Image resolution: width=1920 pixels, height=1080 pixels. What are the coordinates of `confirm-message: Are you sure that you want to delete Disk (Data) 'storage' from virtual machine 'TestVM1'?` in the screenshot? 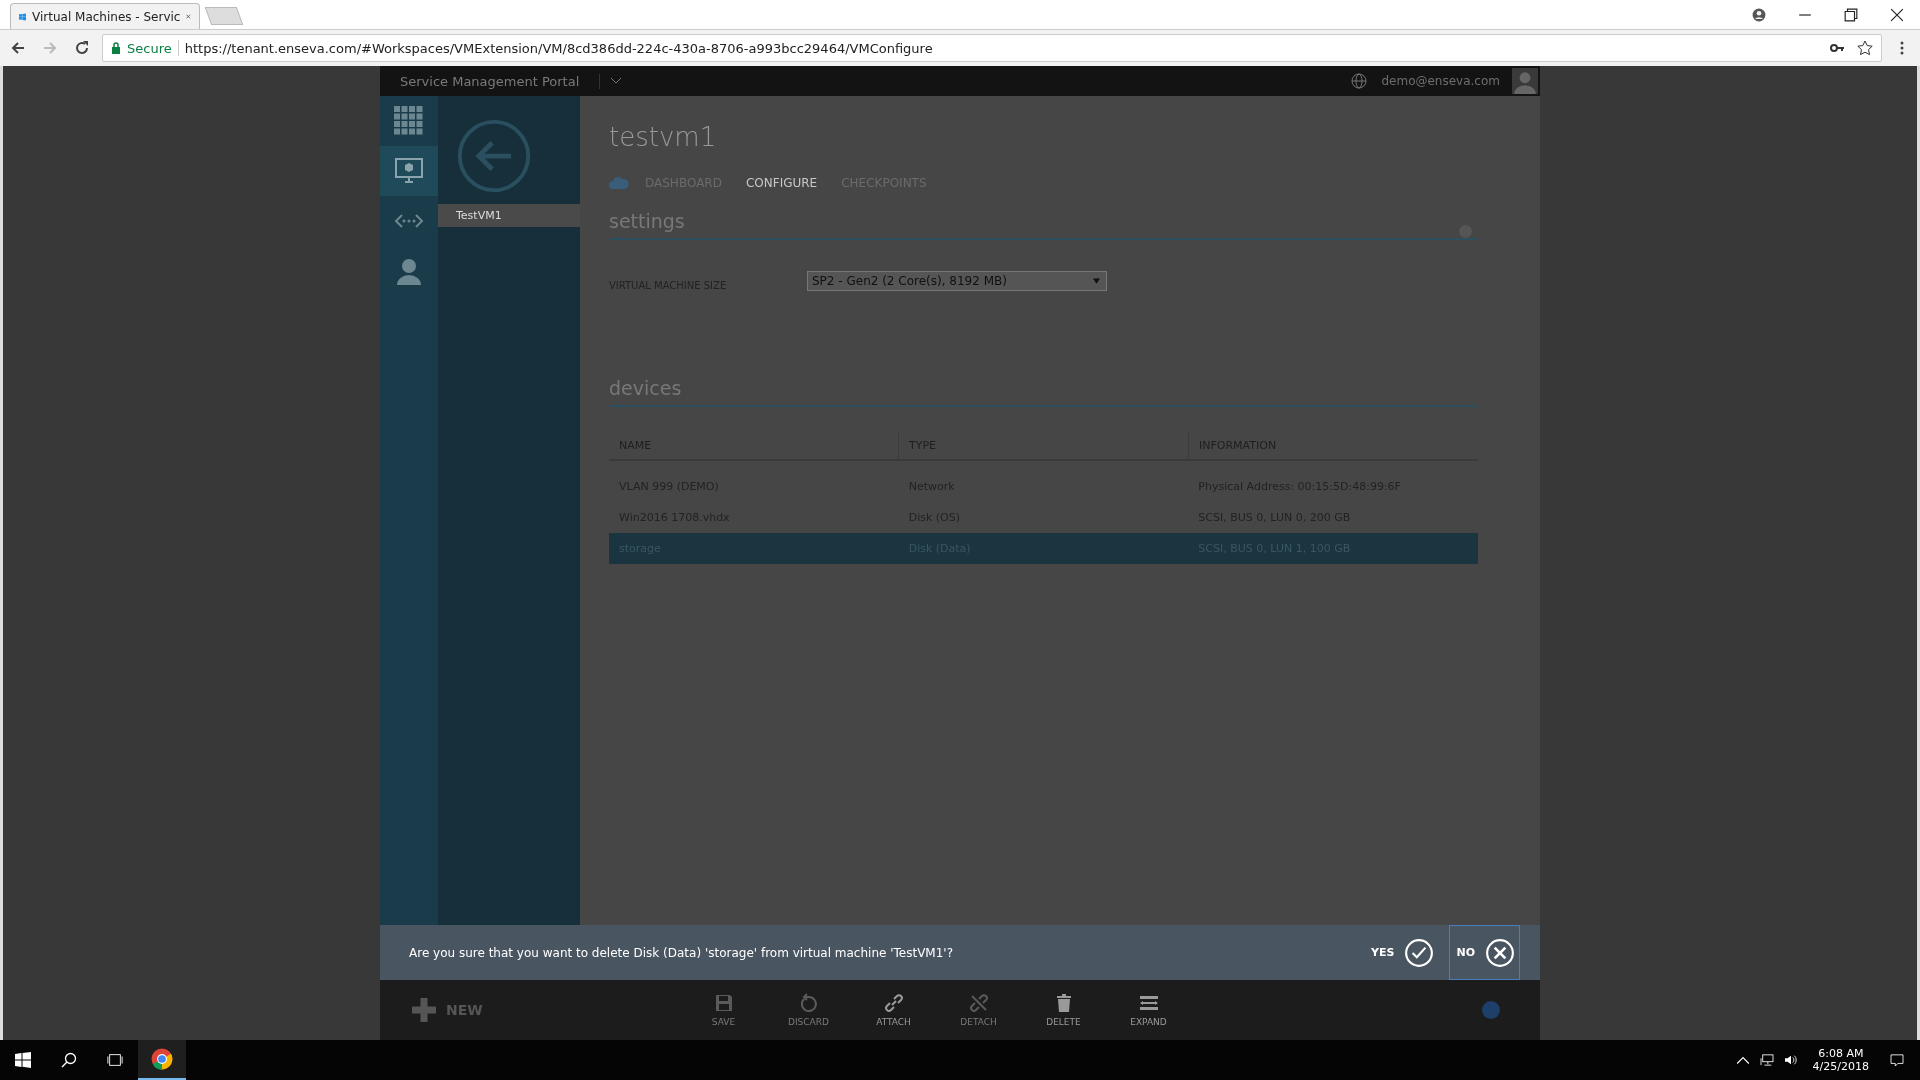 It's located at (681, 952).